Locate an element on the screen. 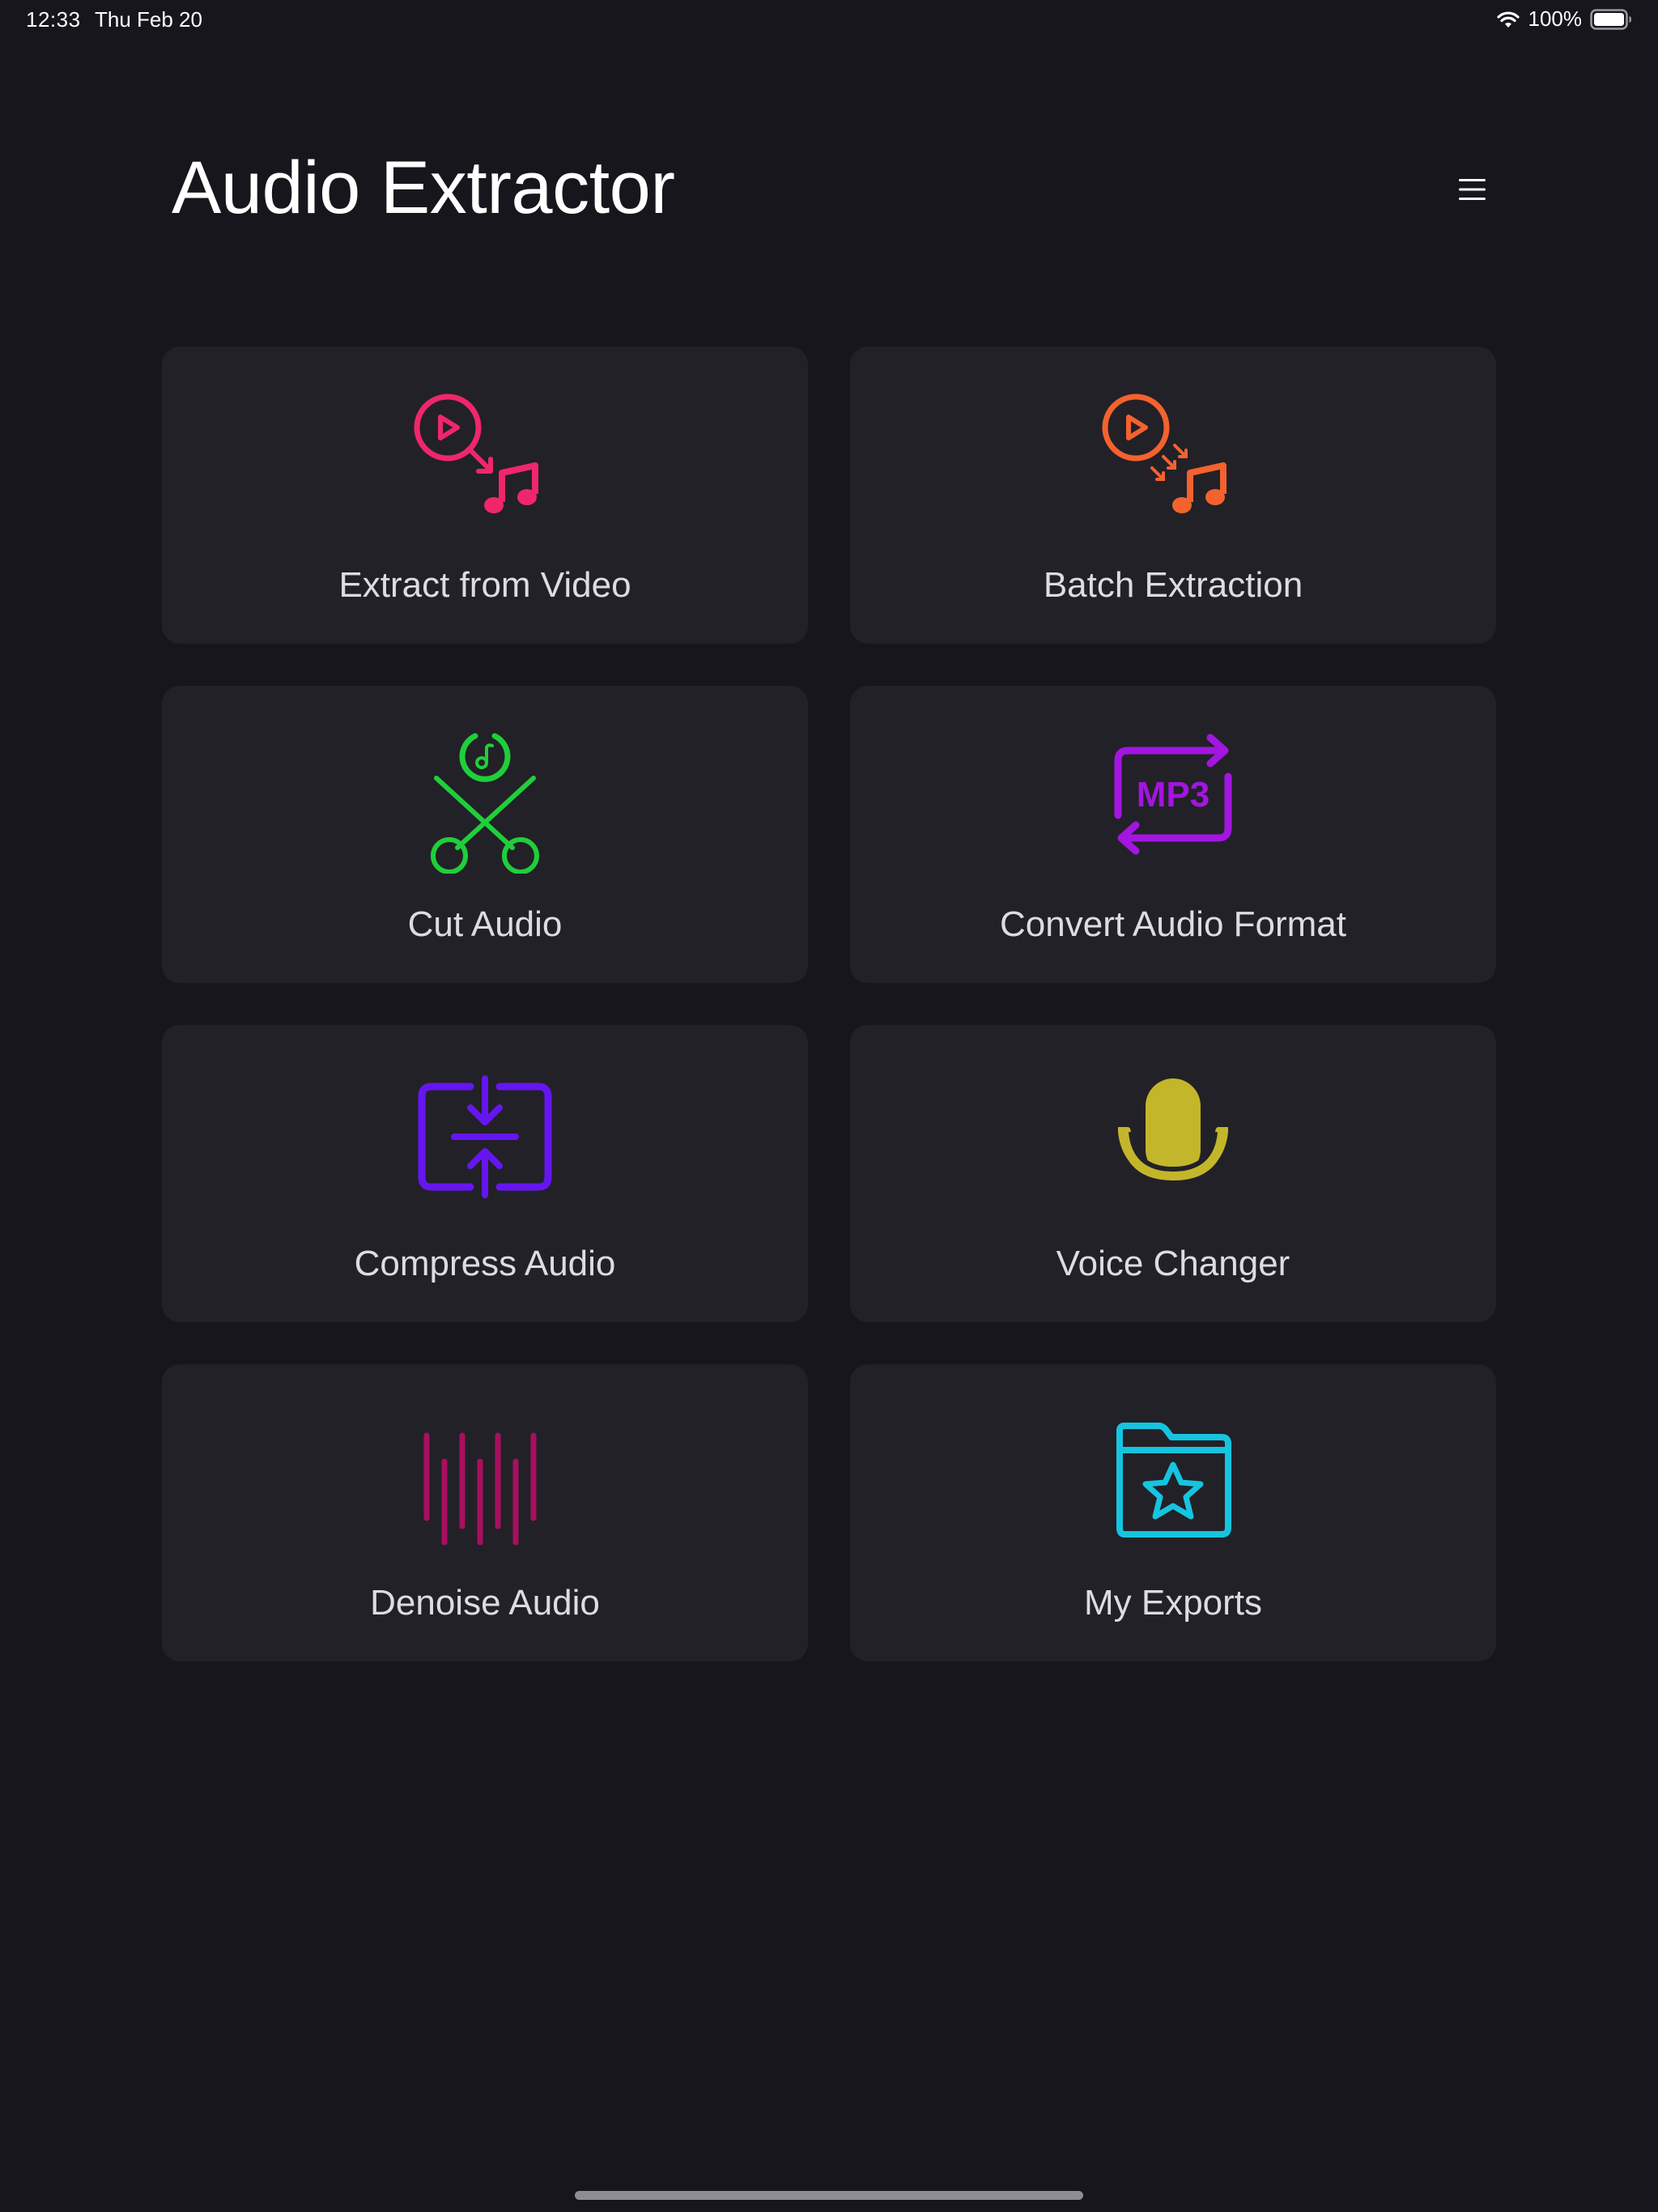 Image resolution: width=1658 pixels, height=2212 pixels. menu-button is located at coordinates (1472, 189).